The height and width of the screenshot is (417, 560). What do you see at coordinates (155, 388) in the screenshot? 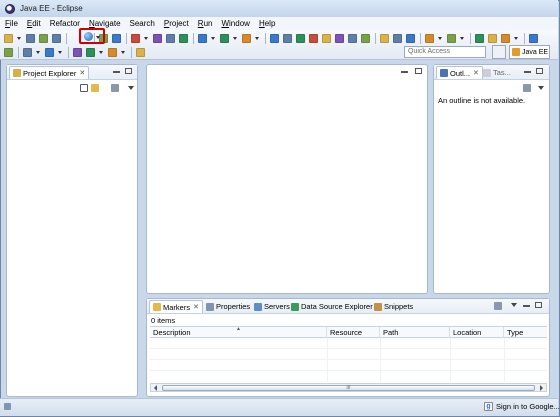
I see `scroll-left-icon` at bounding box center [155, 388].